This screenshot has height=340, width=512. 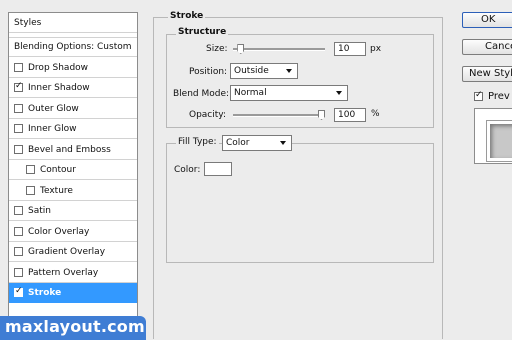 What do you see at coordinates (53, 108) in the screenshot?
I see `style-item-label: Outer Glow` at bounding box center [53, 108].